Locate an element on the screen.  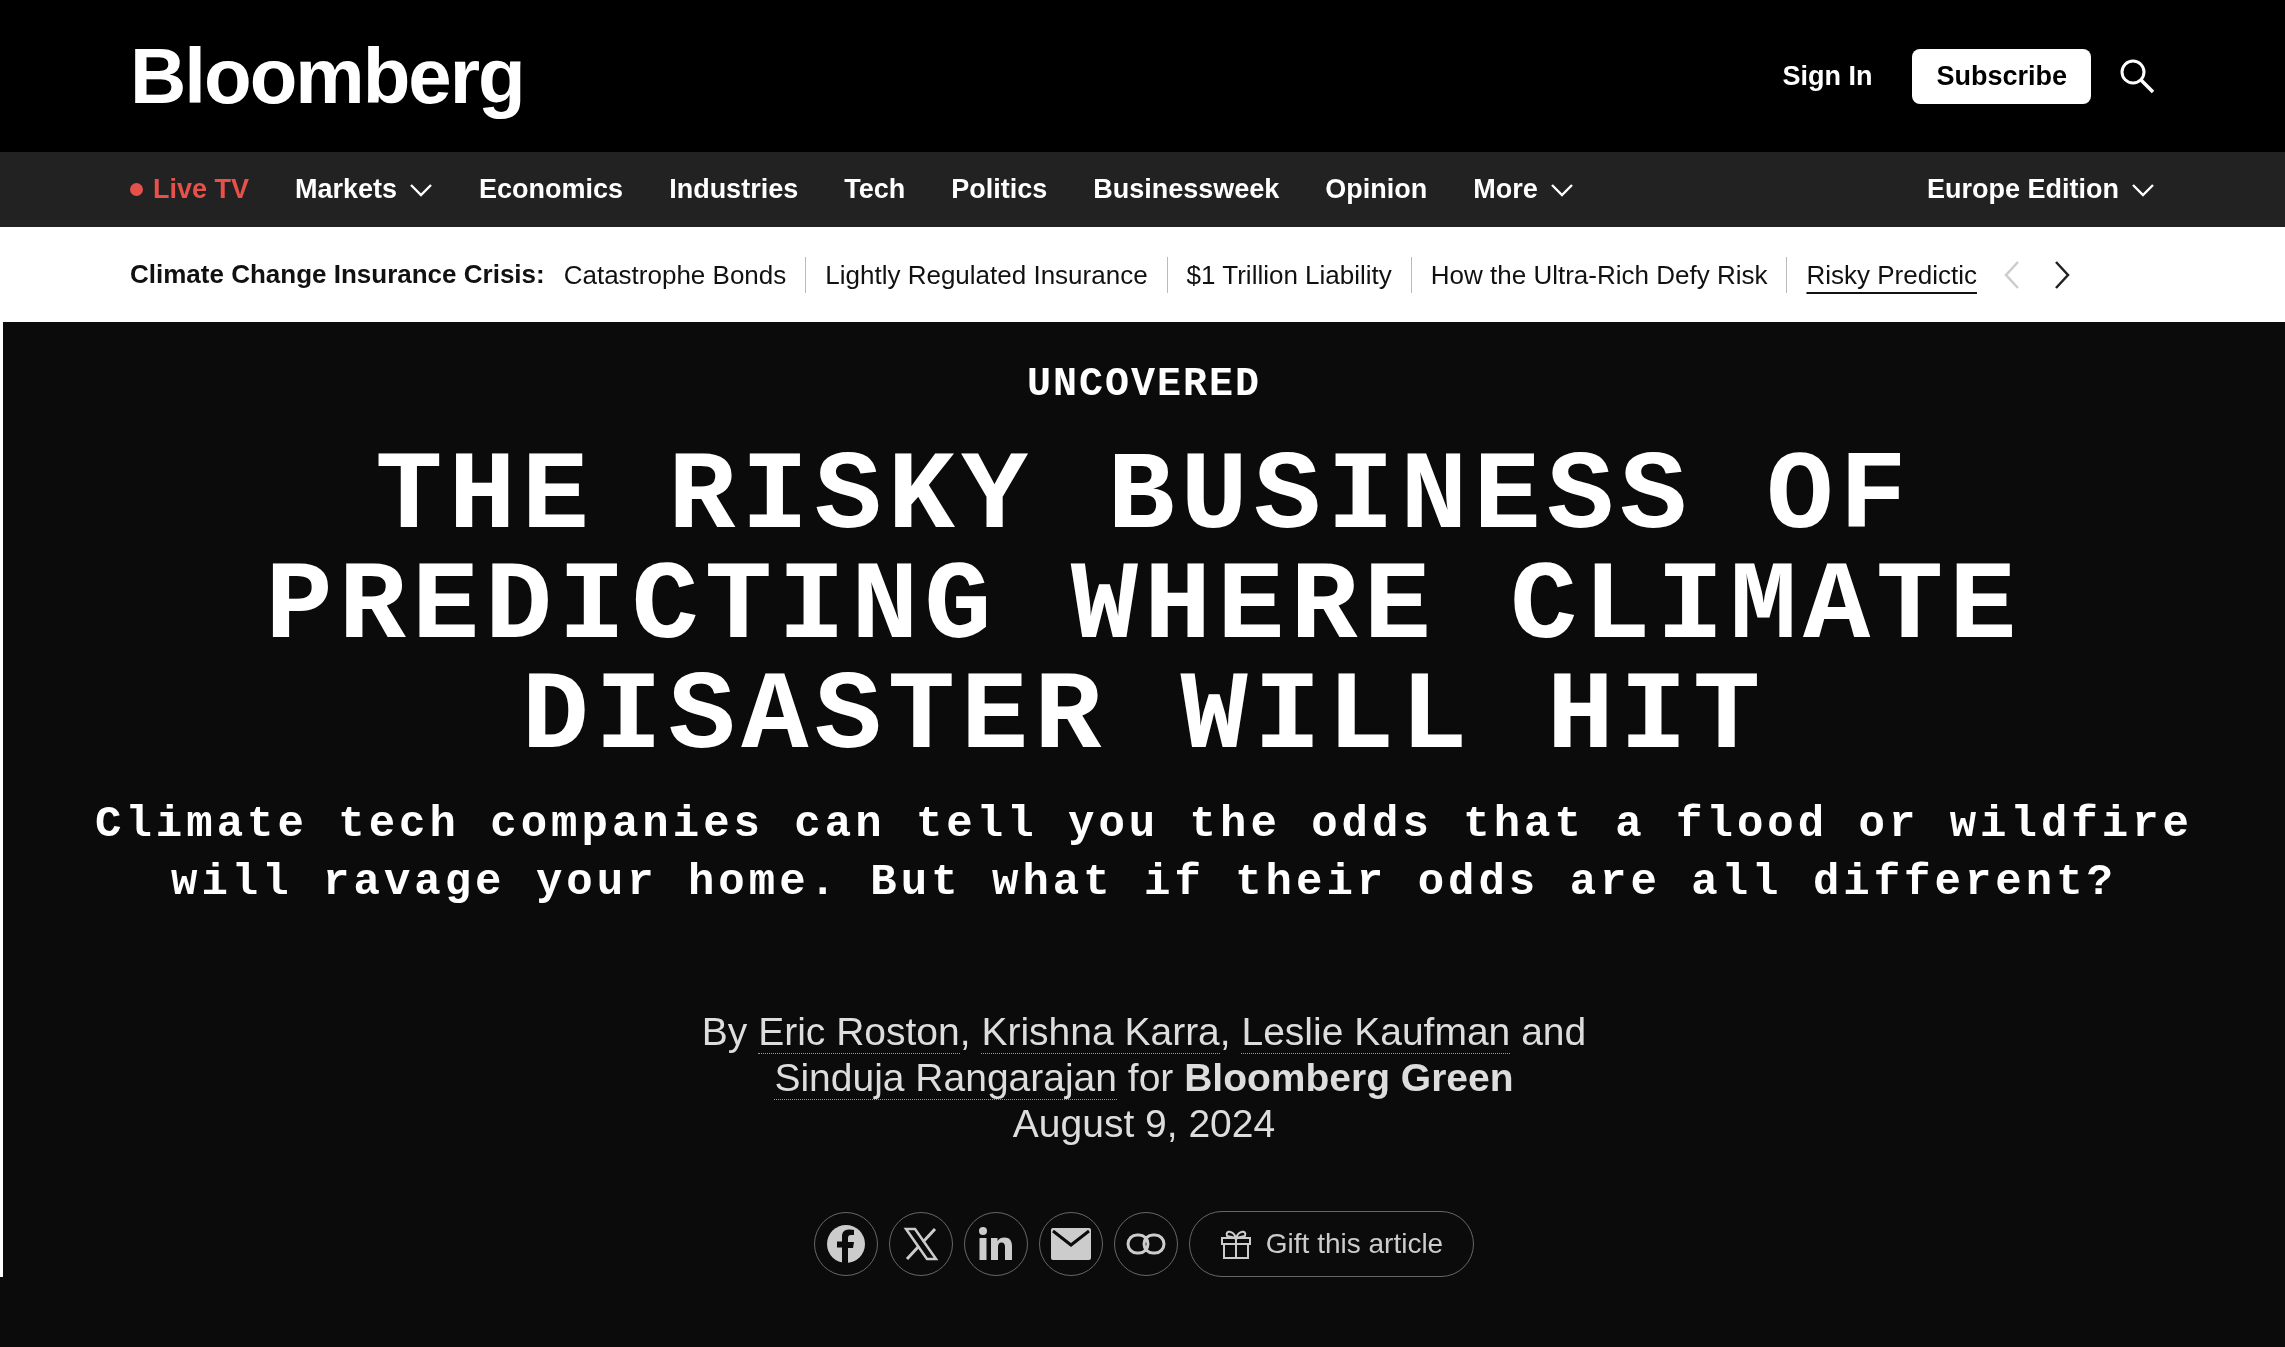
nav-link: Economics is located at coordinates (551, 189).